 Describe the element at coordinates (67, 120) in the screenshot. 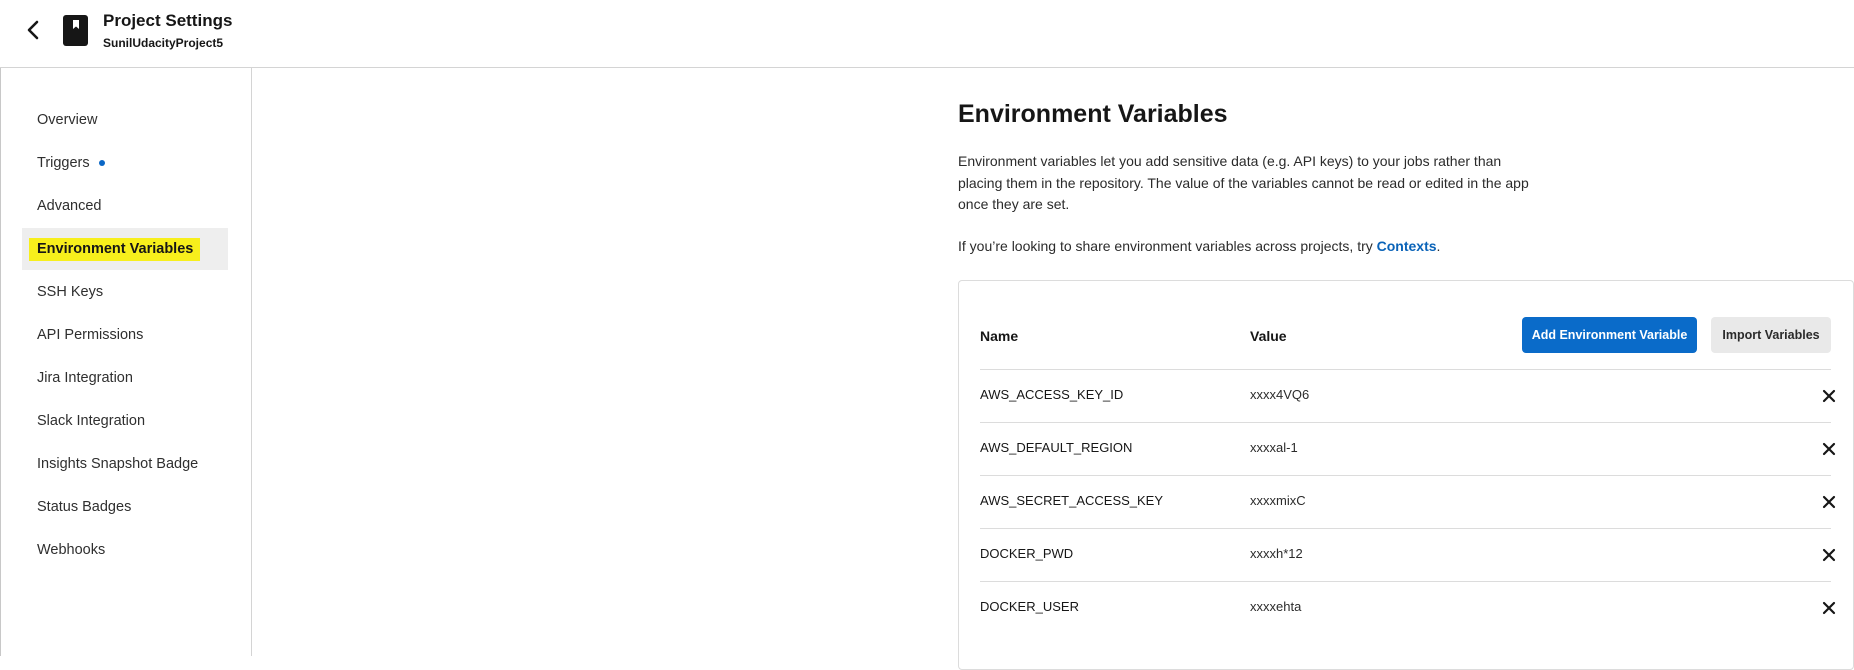

I see `sidebar-item-label: Overview` at that location.